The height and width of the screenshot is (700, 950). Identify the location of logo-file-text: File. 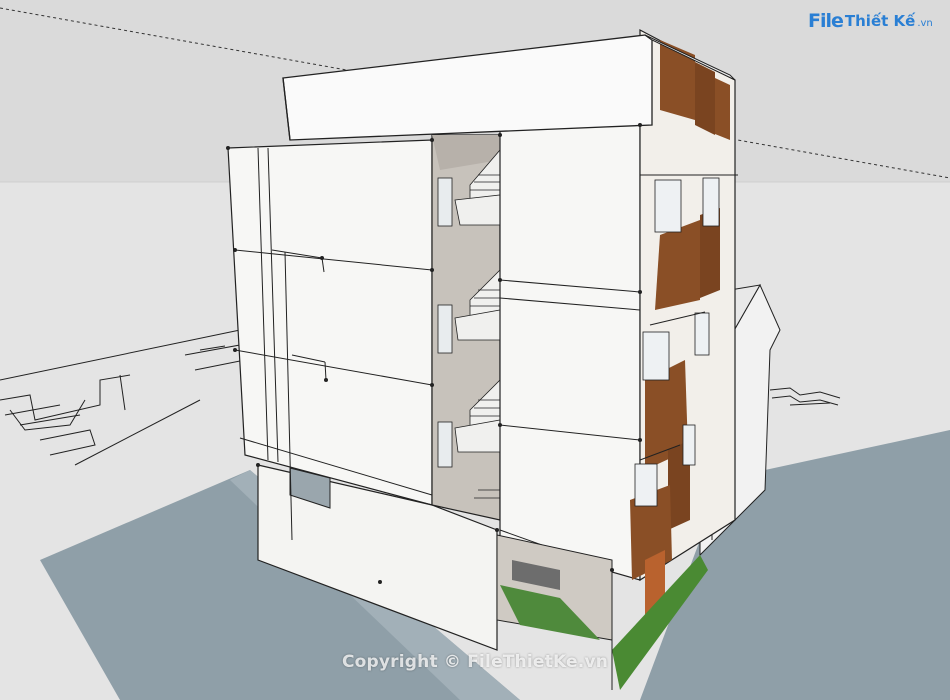
(826, 21).